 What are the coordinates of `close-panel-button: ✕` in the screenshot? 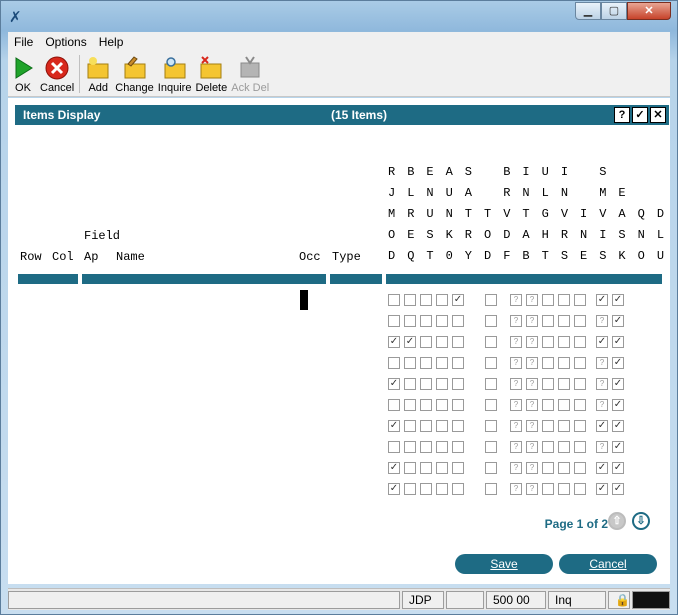 It's located at (658, 115).